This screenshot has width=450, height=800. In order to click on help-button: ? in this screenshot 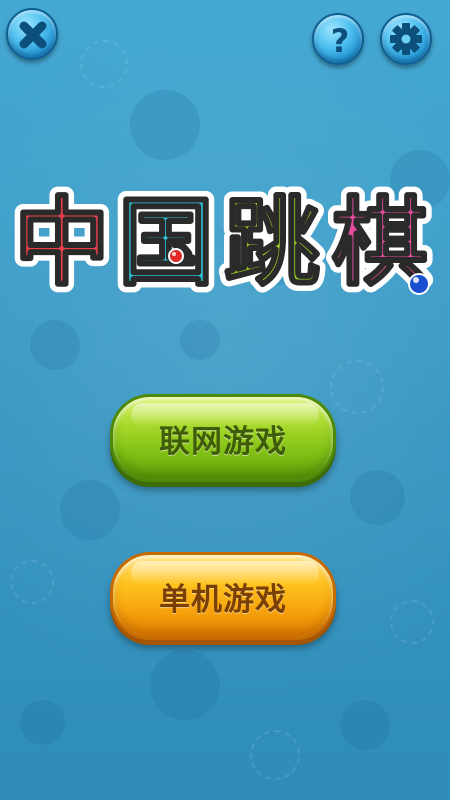, I will do `click(338, 39)`.